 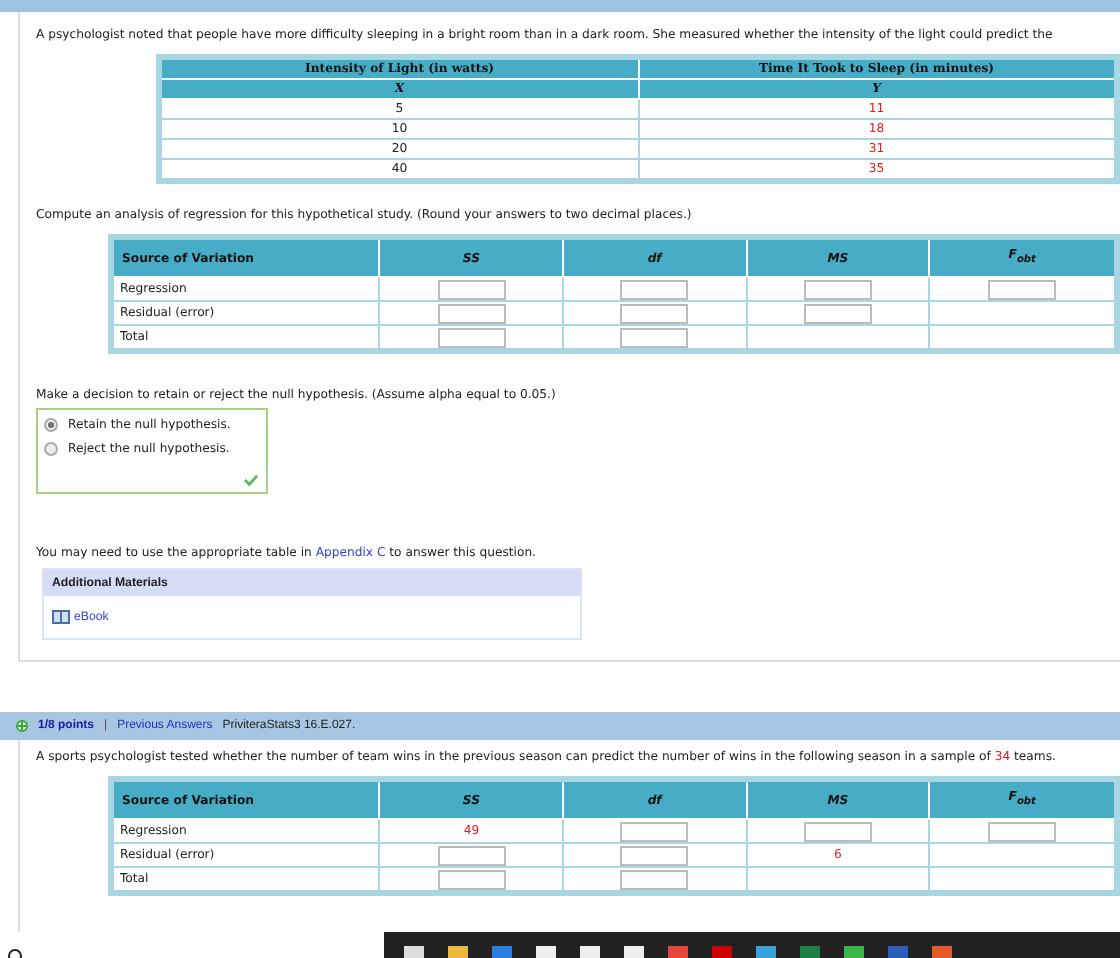 I want to click on search-icon, so click(x=15, y=953).